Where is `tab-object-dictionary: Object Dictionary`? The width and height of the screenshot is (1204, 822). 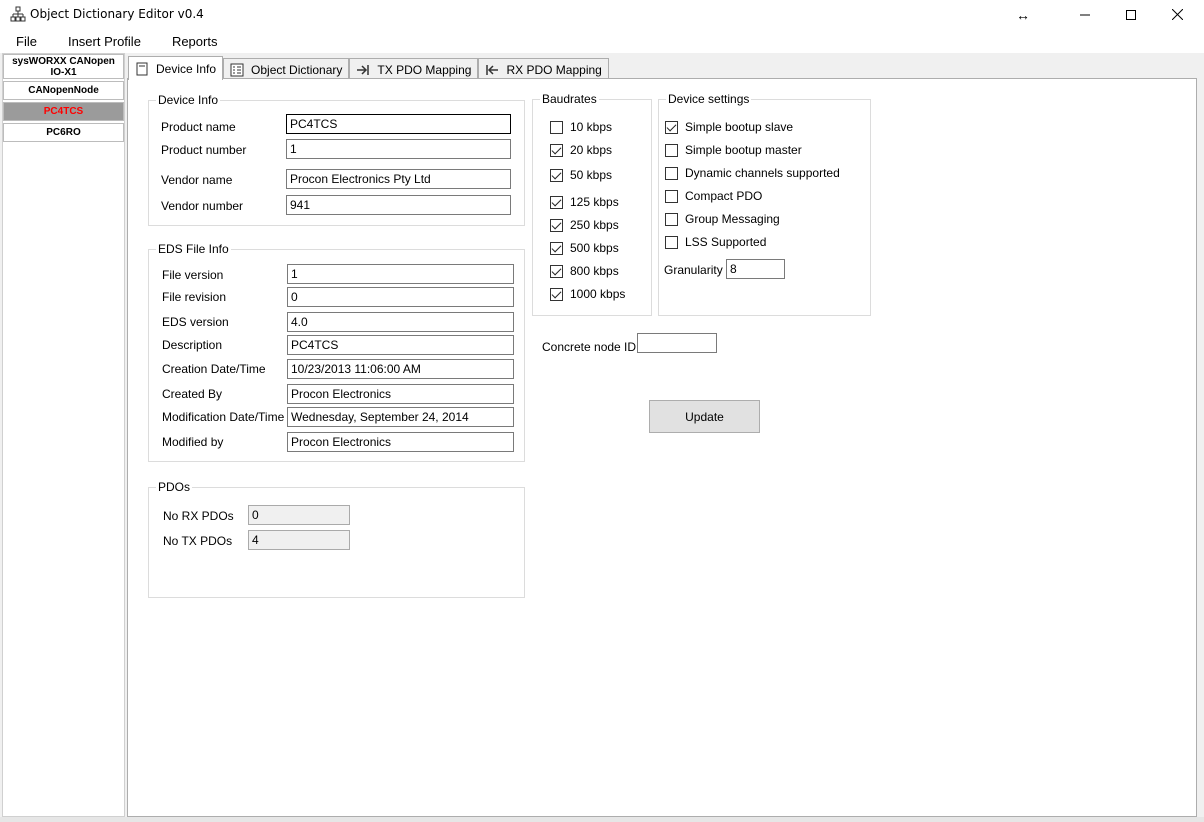
tab-object-dictionary: Object Dictionary is located at coordinates (286, 69).